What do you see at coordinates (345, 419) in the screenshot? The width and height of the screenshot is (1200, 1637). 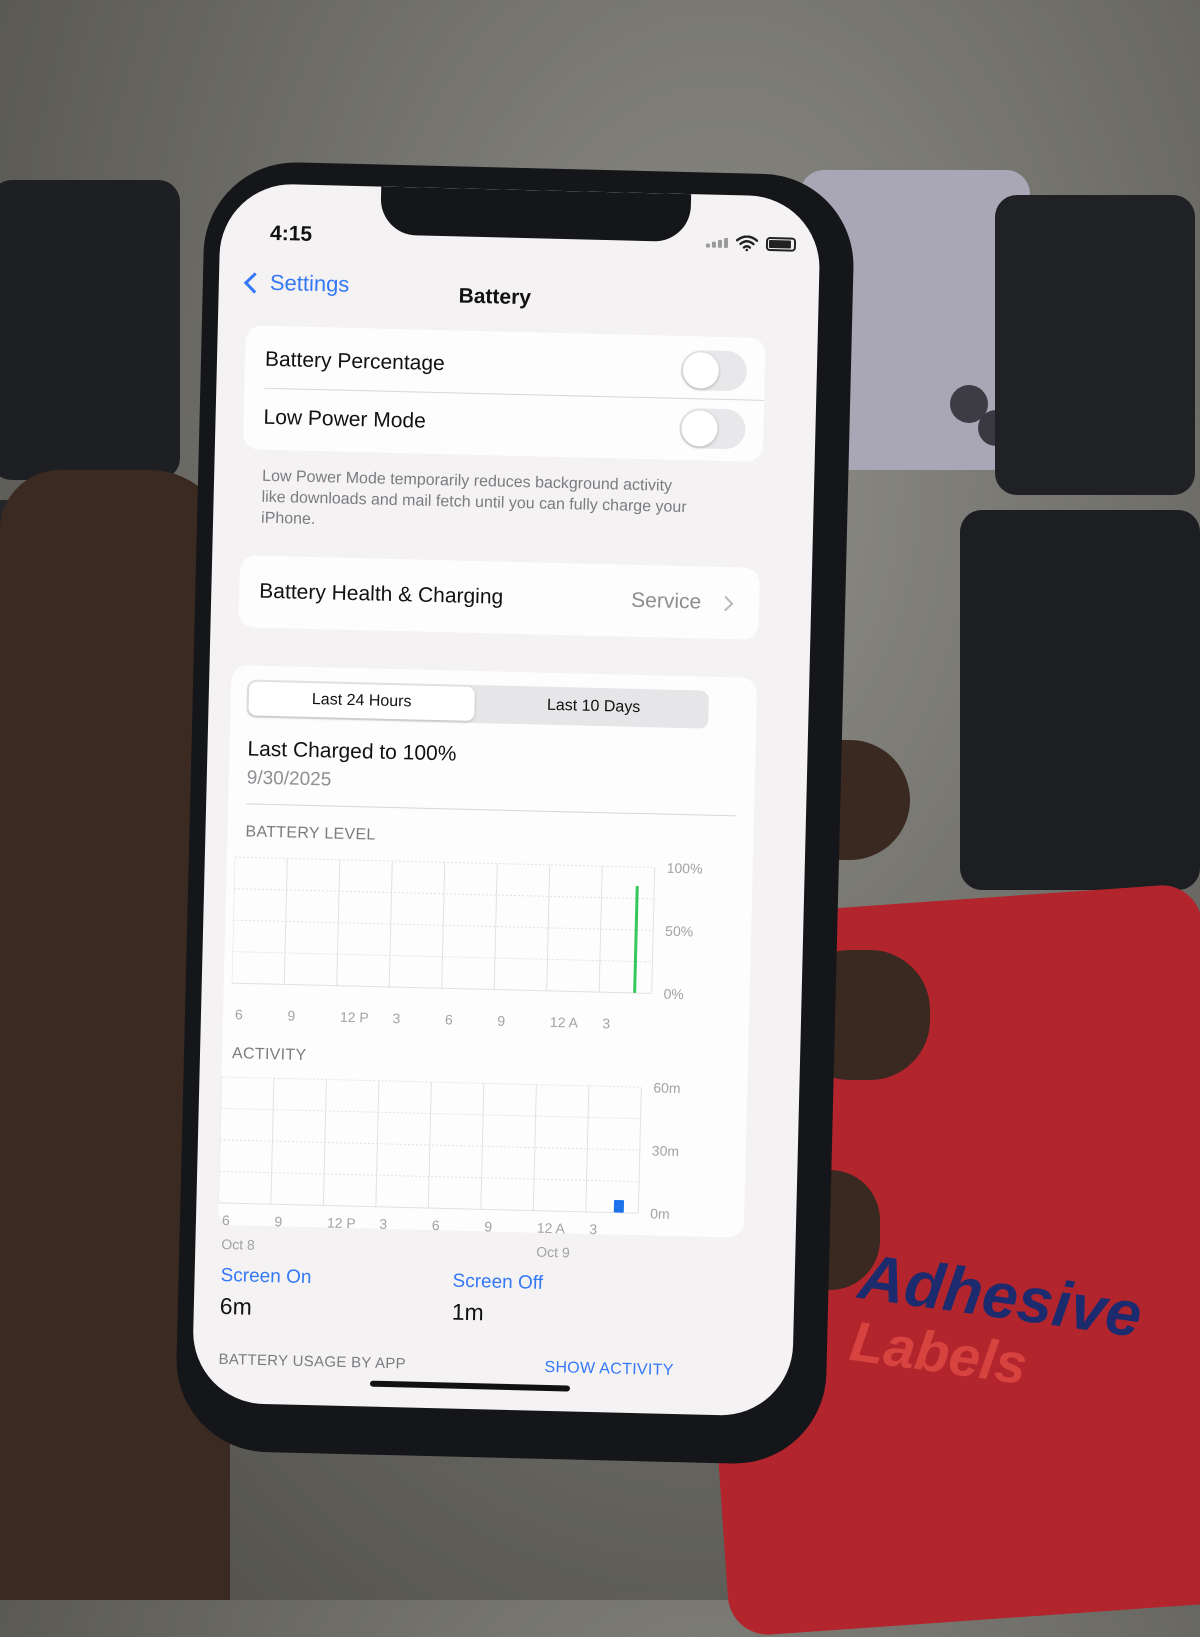 I see `low-power-mode-label: Low Power Mode` at bounding box center [345, 419].